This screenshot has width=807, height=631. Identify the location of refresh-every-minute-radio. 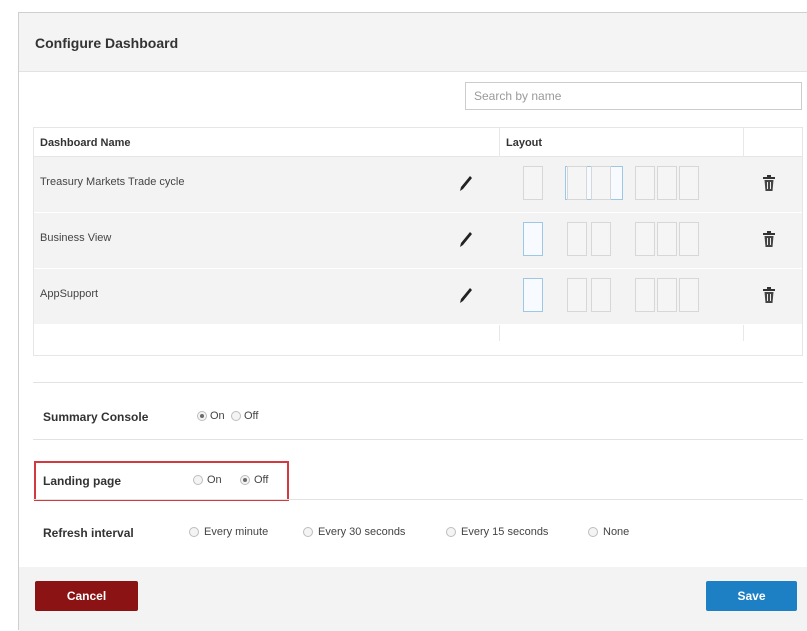
(194, 532).